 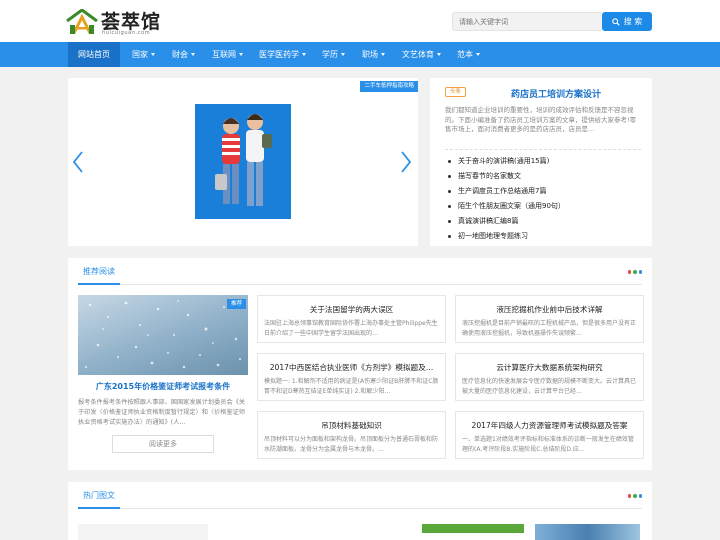 I want to click on list-item: 生产调度员工作总结通用7篇, so click(x=543, y=191).